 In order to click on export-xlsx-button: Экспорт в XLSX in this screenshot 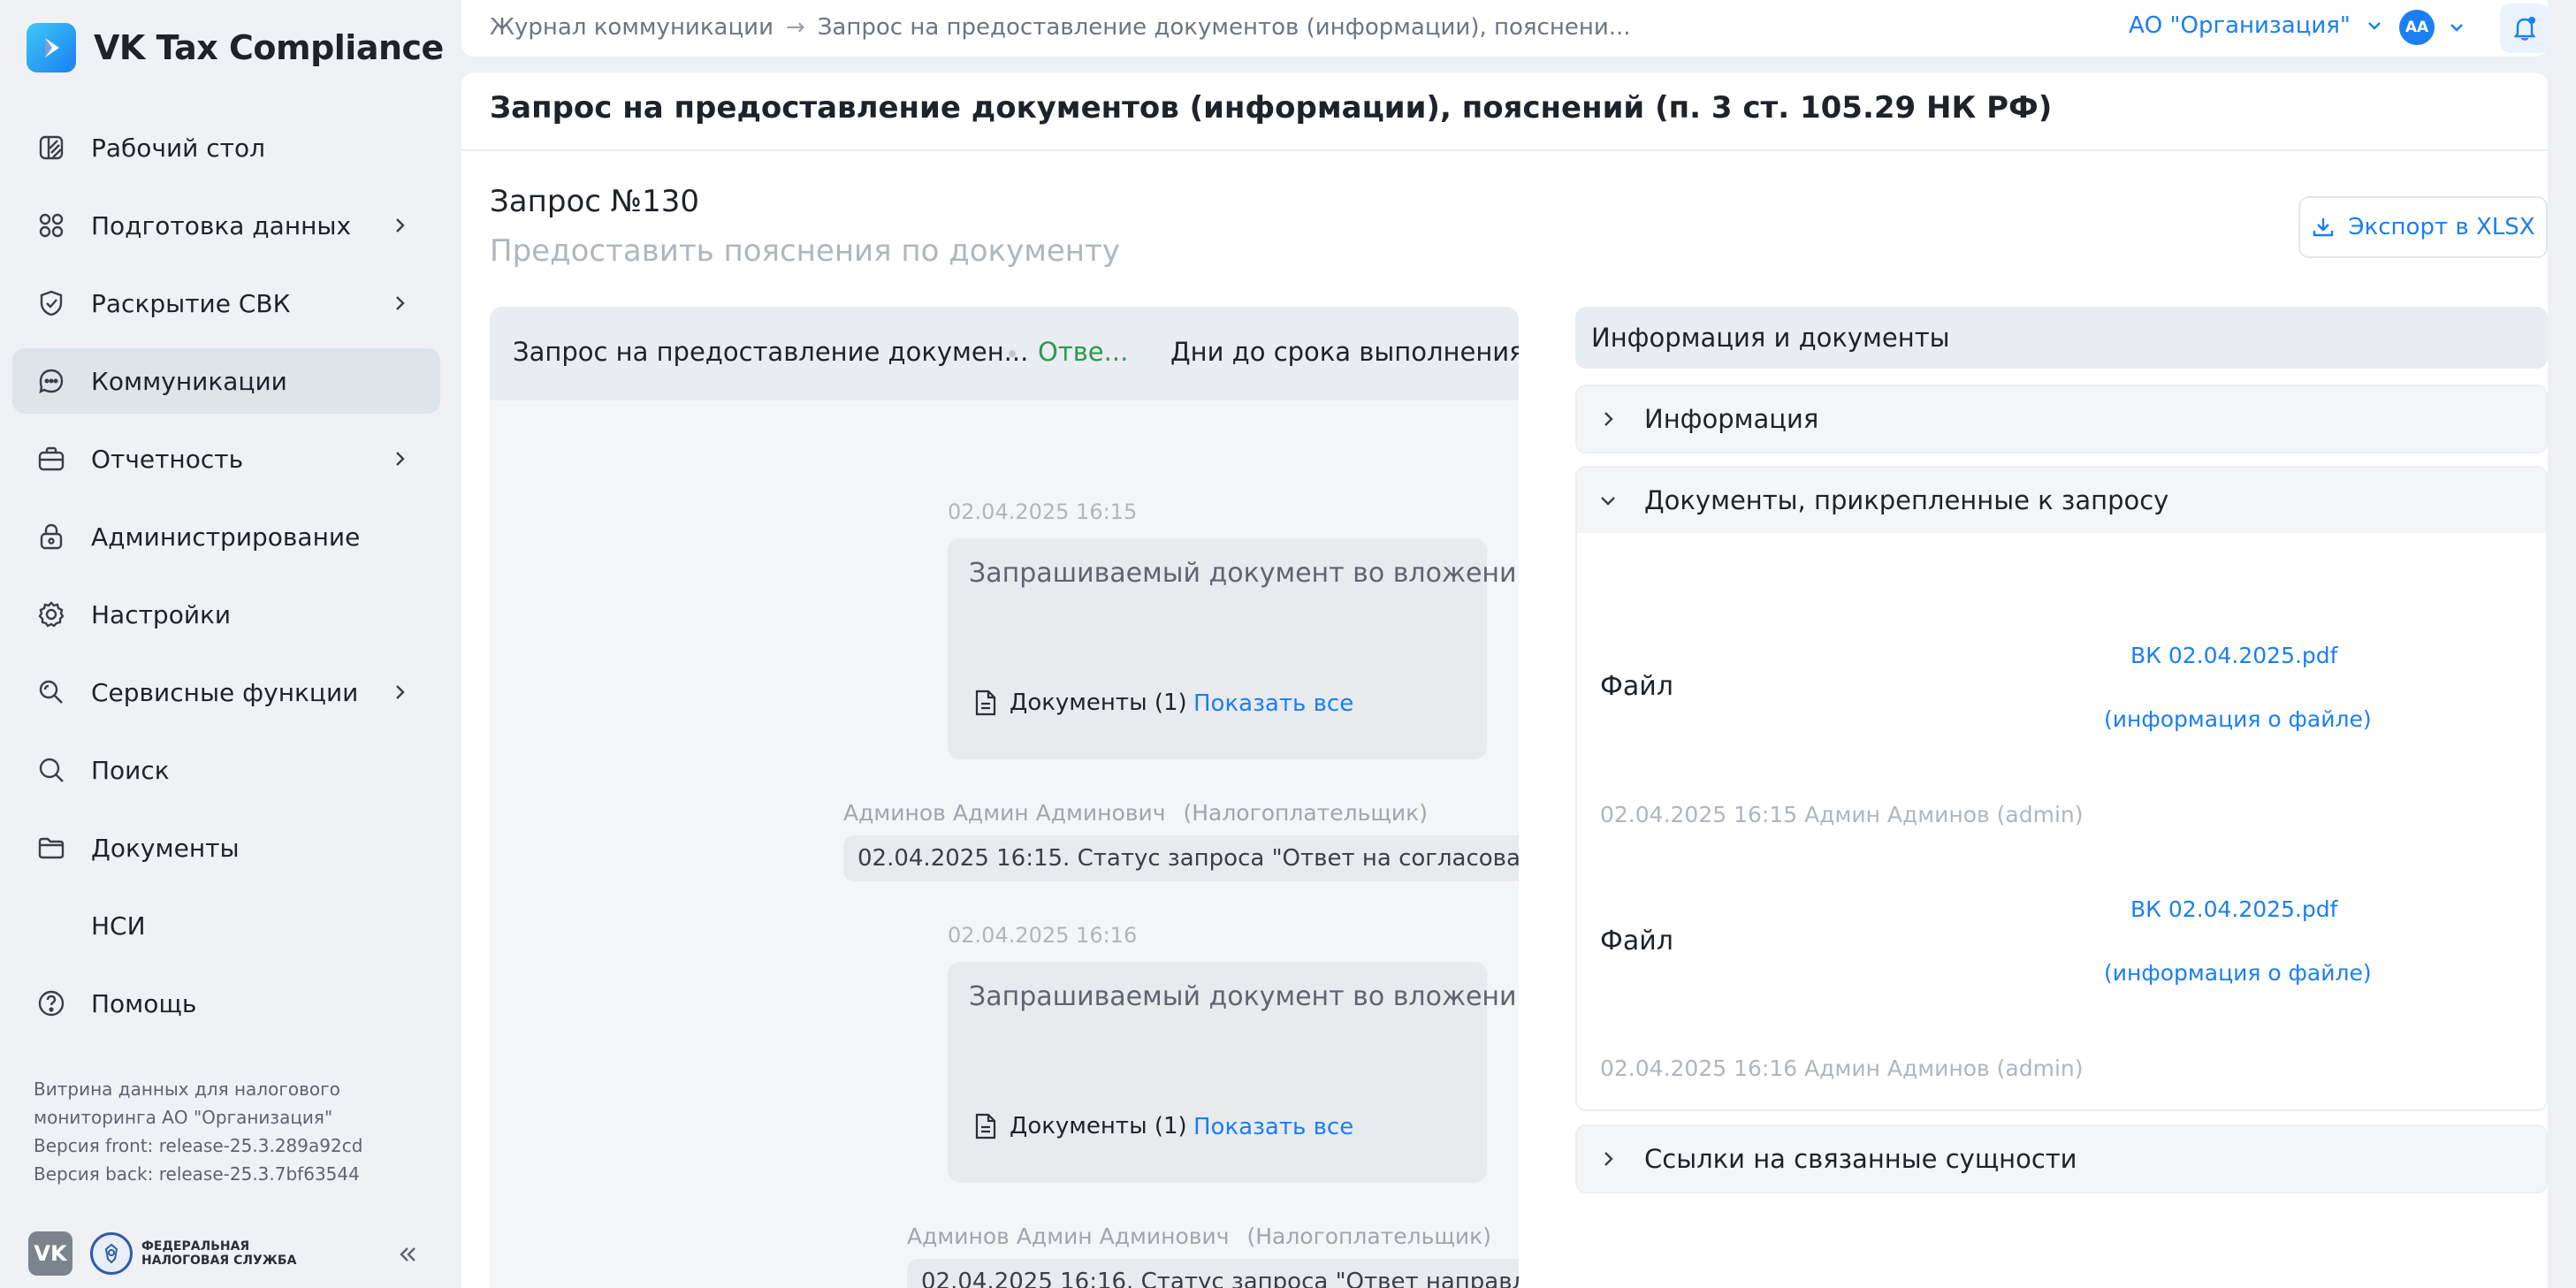, I will do `click(2423, 227)`.